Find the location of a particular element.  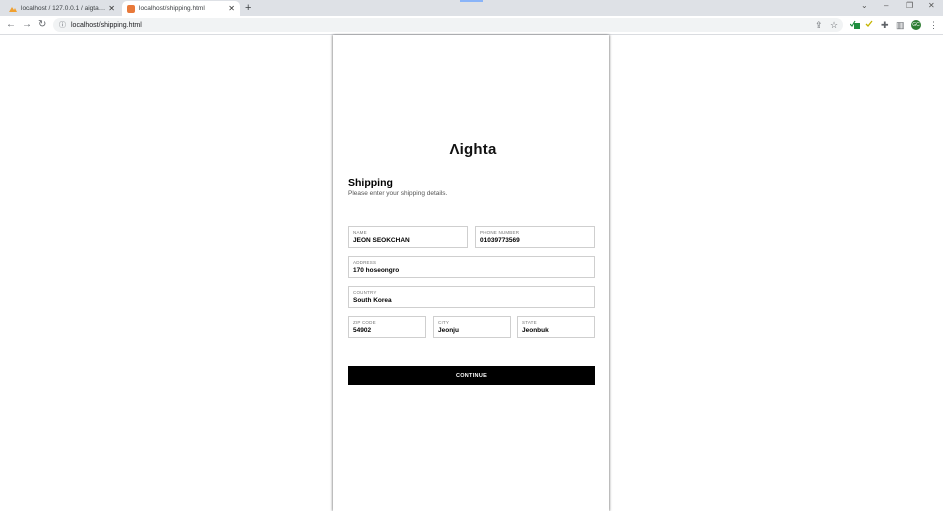

address-bar: ⓘ localhost/shipping.html is located at coordinates (448, 25).